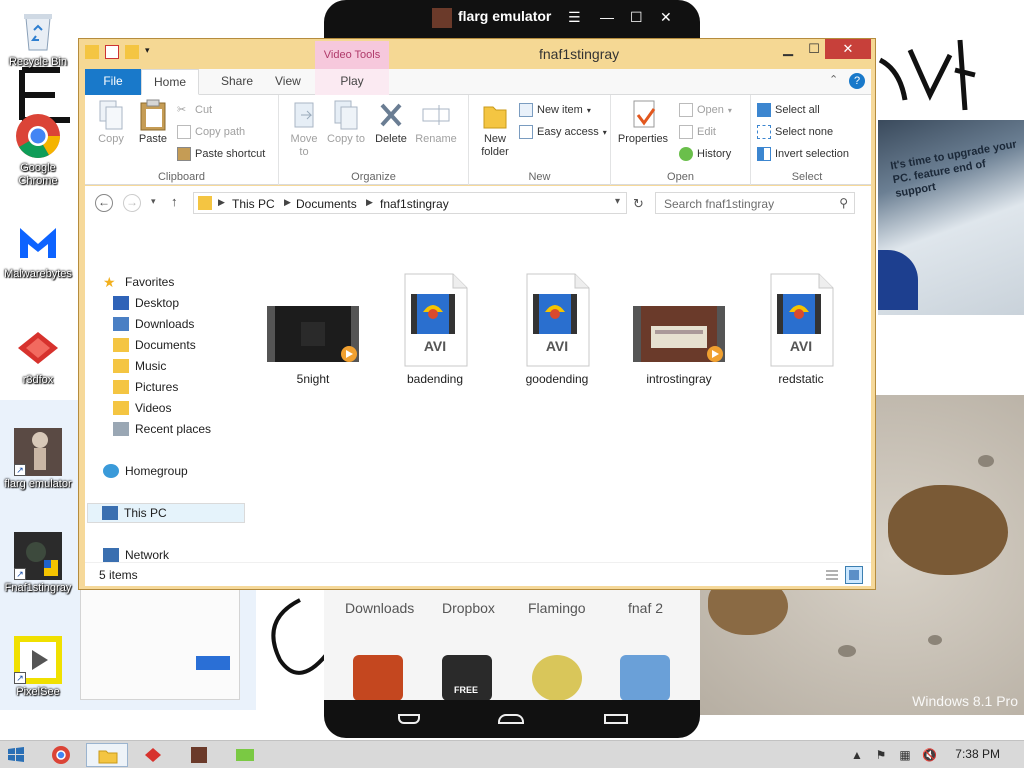  What do you see at coordinates (905, 755) in the screenshot?
I see `network-icon: ▦` at bounding box center [905, 755].